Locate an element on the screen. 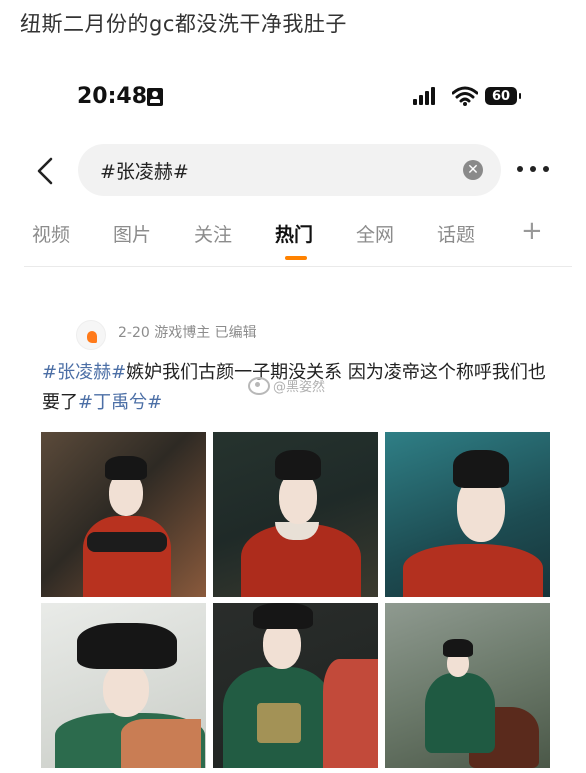 This screenshot has height=773, width=586. tab-bar: 视频 图片 关注 热门 全网 话题 + is located at coordinates (293, 238).